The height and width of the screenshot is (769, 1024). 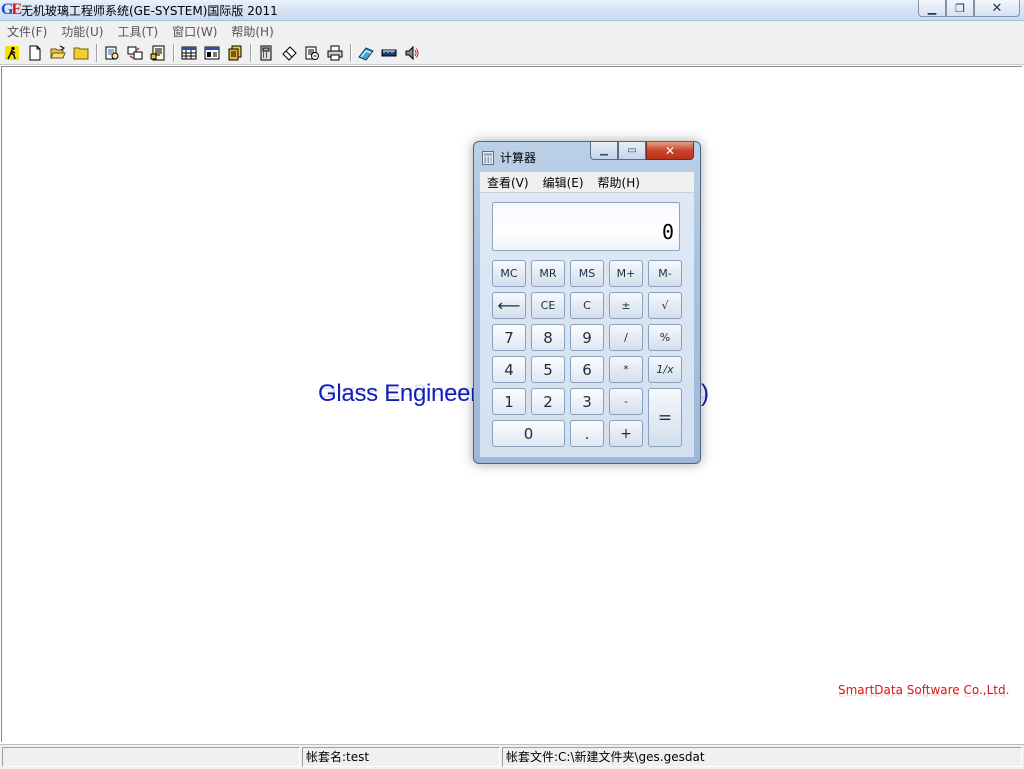 I want to click on menu-help: 帮助(H), so click(x=252, y=31).